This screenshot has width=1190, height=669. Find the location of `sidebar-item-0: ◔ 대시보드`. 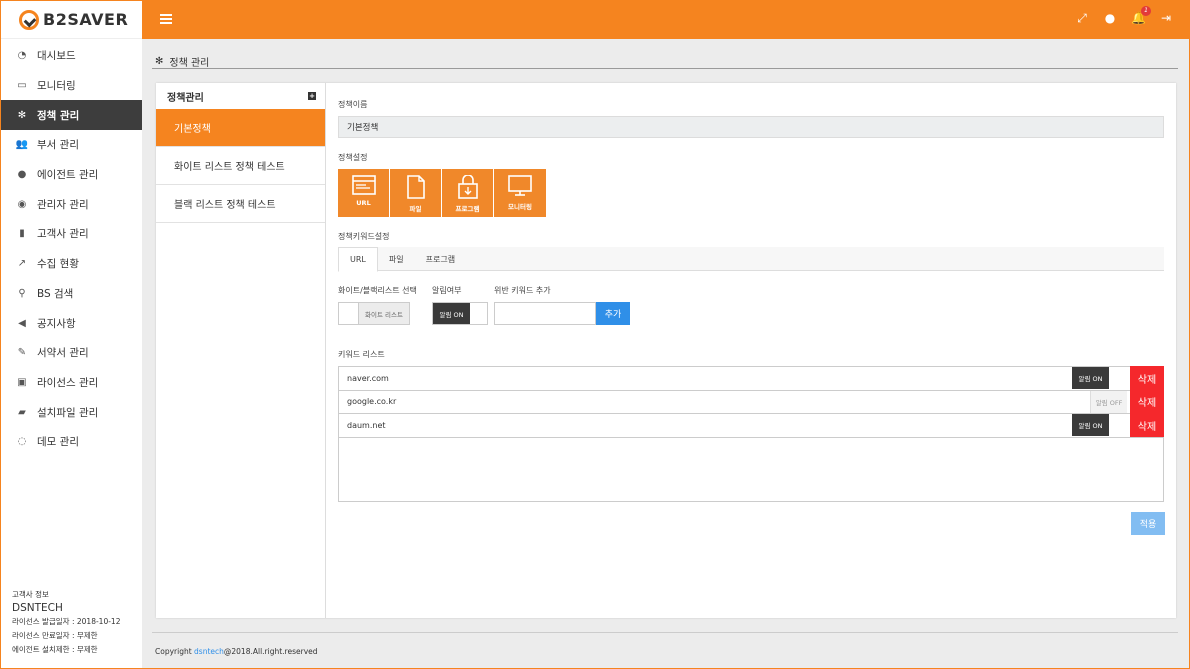

sidebar-item-0: ◔ 대시보드 is located at coordinates (71, 56).